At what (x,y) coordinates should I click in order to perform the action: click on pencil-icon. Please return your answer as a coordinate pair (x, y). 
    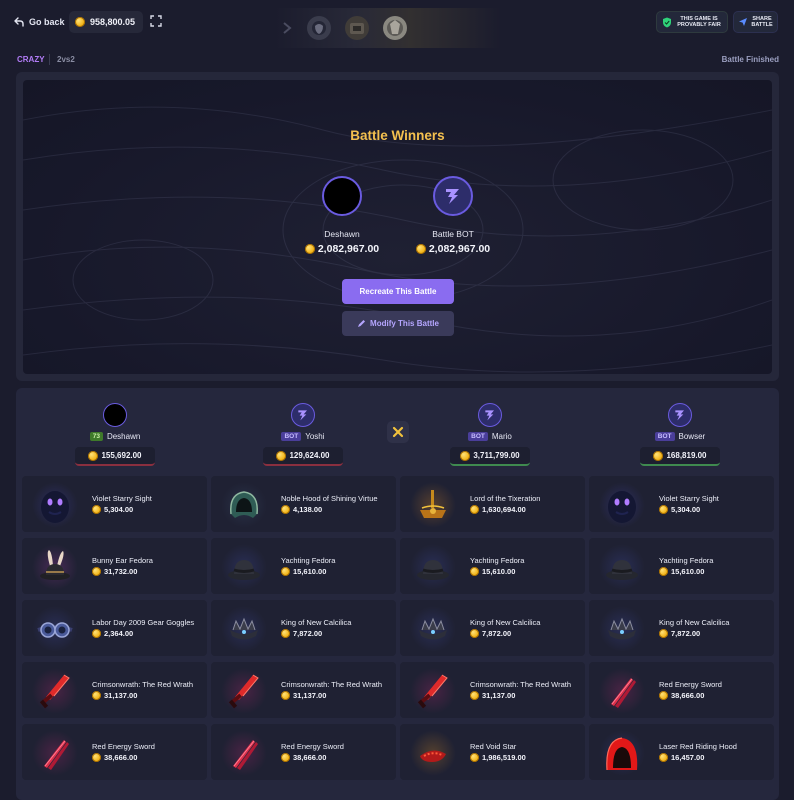
    Looking at the image, I should click on (362, 323).